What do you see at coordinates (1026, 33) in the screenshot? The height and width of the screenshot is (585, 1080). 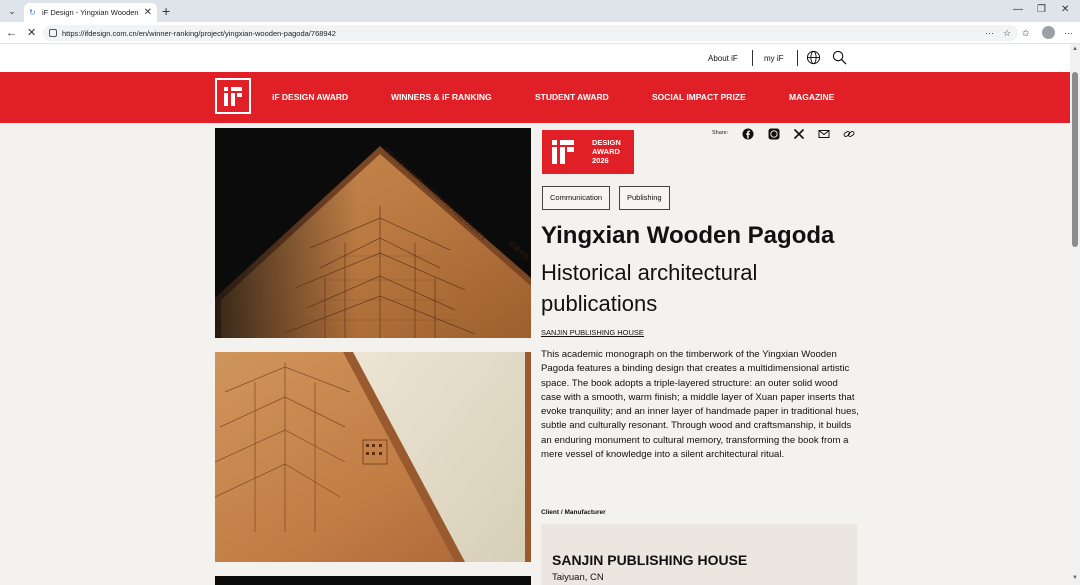 I see `favorites-list-icon: ✩` at bounding box center [1026, 33].